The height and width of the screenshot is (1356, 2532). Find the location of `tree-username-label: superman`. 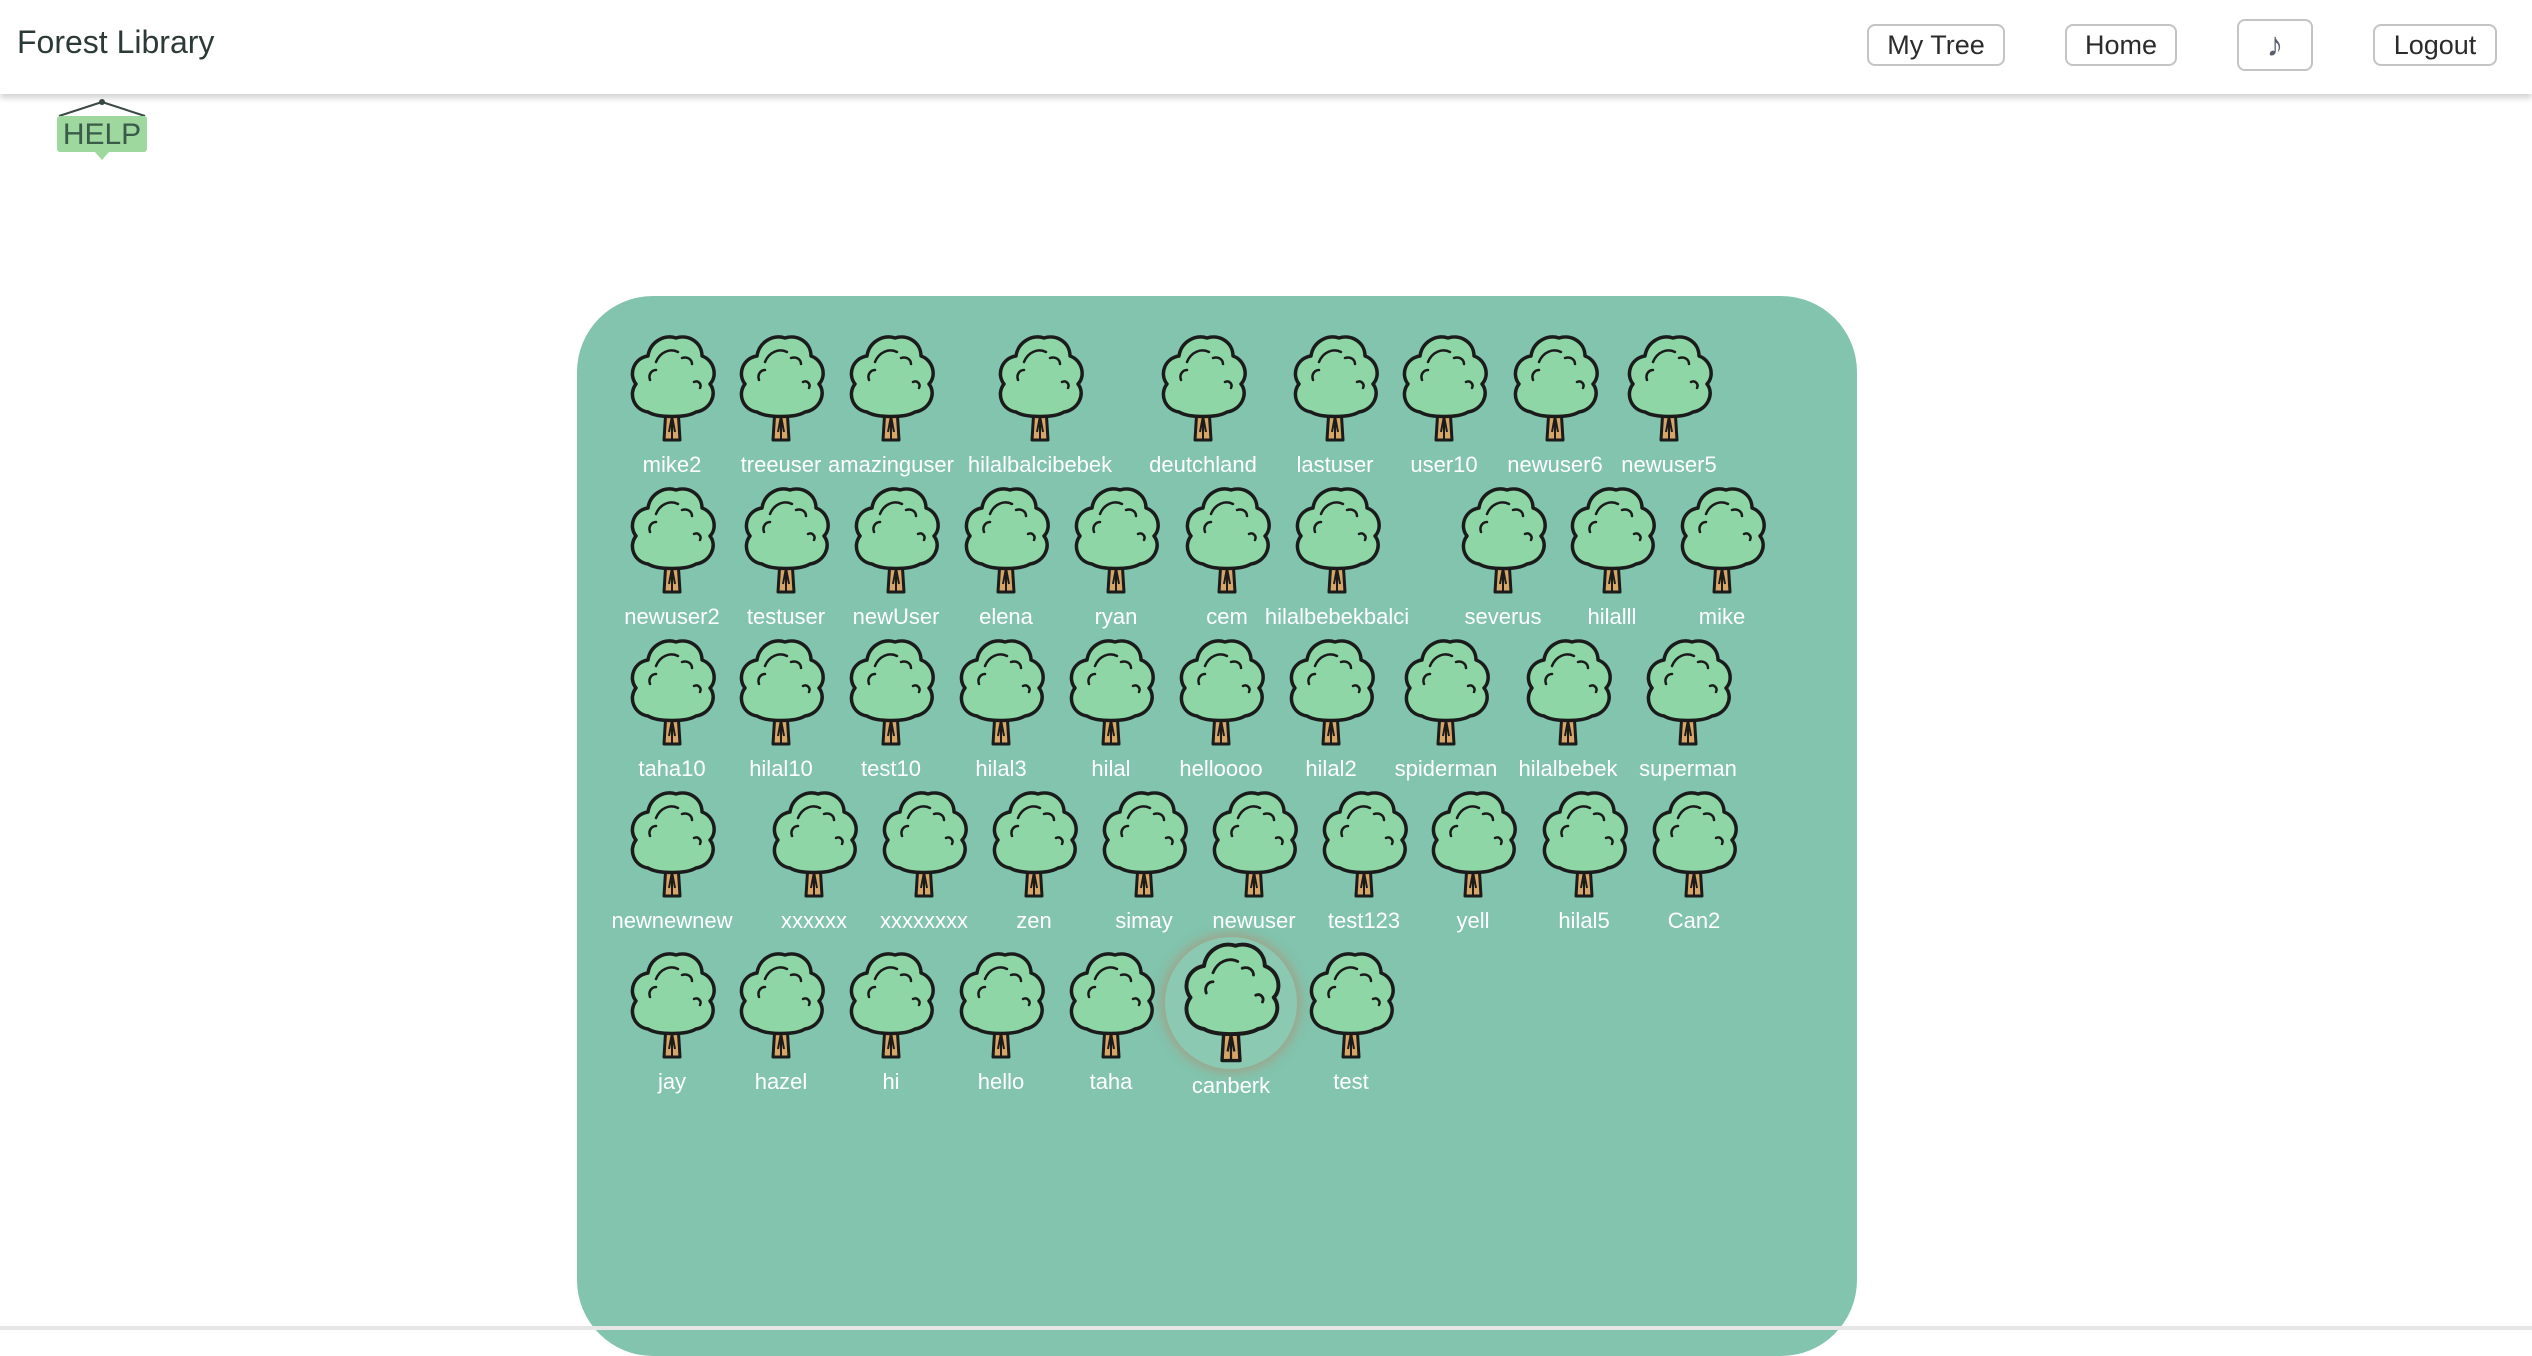

tree-username-label: superman is located at coordinates (1688, 768).